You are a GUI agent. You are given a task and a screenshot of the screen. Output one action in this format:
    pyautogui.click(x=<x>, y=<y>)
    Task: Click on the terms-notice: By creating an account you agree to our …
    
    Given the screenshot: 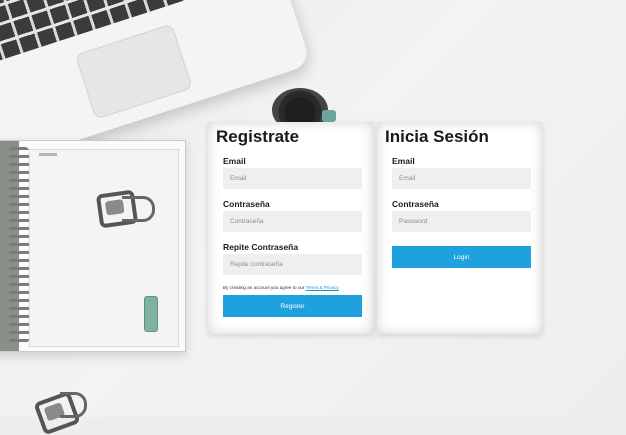 What is the action you would take?
    pyautogui.click(x=281, y=287)
    